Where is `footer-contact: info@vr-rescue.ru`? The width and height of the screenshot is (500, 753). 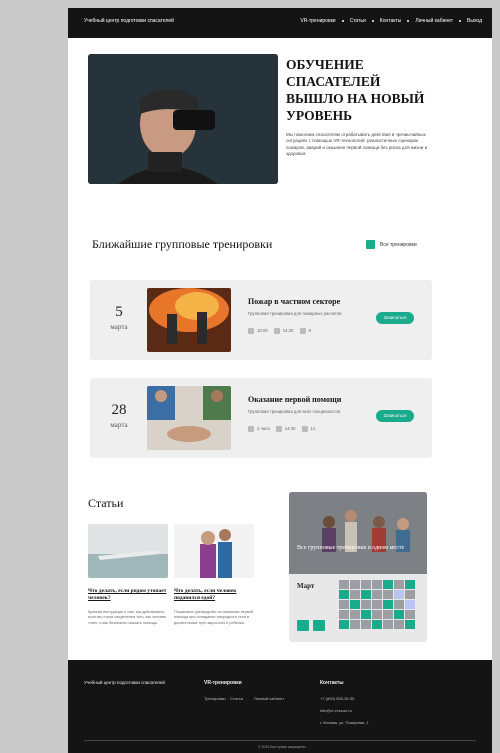 footer-contact: info@vr-rescue.ru is located at coordinates (336, 710).